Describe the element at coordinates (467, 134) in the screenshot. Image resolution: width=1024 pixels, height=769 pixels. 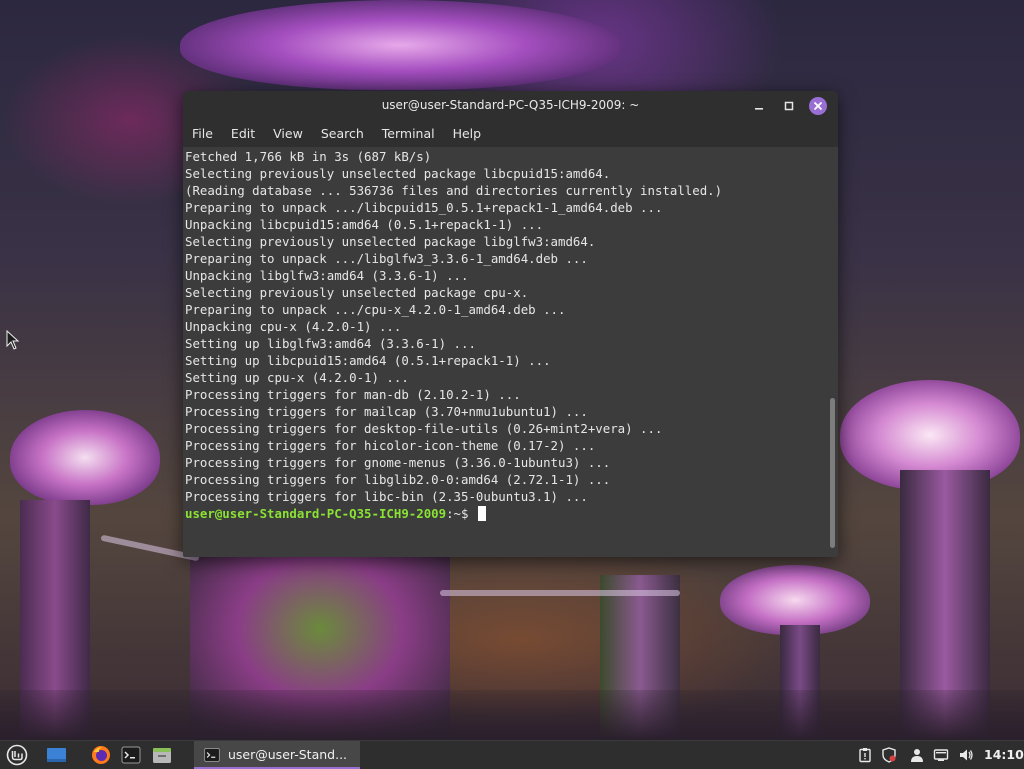
I see `menu-help: Help` at that location.